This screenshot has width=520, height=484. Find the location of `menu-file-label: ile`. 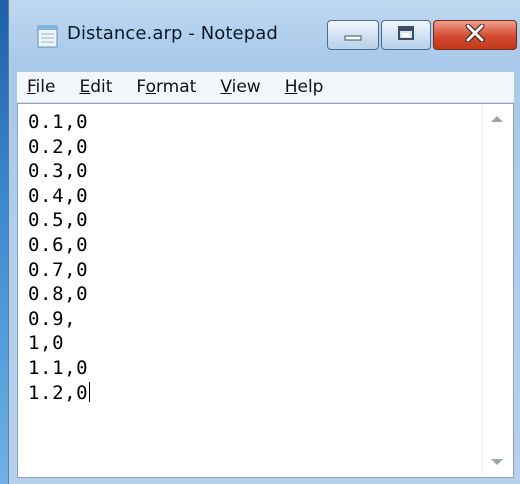

menu-file-label: ile is located at coordinates (45, 87).